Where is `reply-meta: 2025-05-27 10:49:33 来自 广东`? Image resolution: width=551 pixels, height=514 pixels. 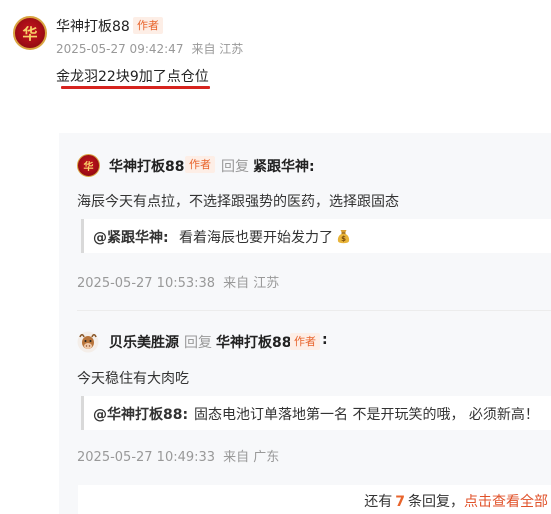 reply-meta: 2025-05-27 10:49:33 来自 广东 is located at coordinates (178, 455).